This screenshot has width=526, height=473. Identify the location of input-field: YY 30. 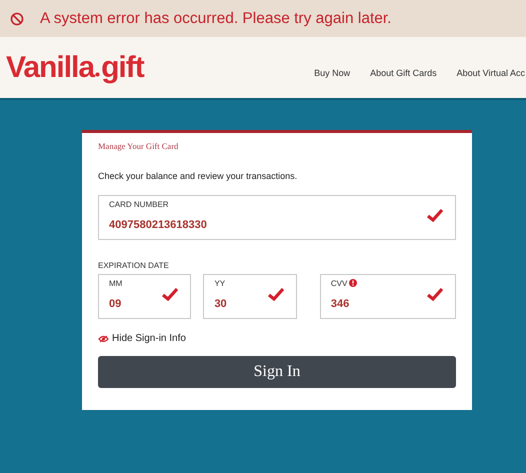
(250, 296).